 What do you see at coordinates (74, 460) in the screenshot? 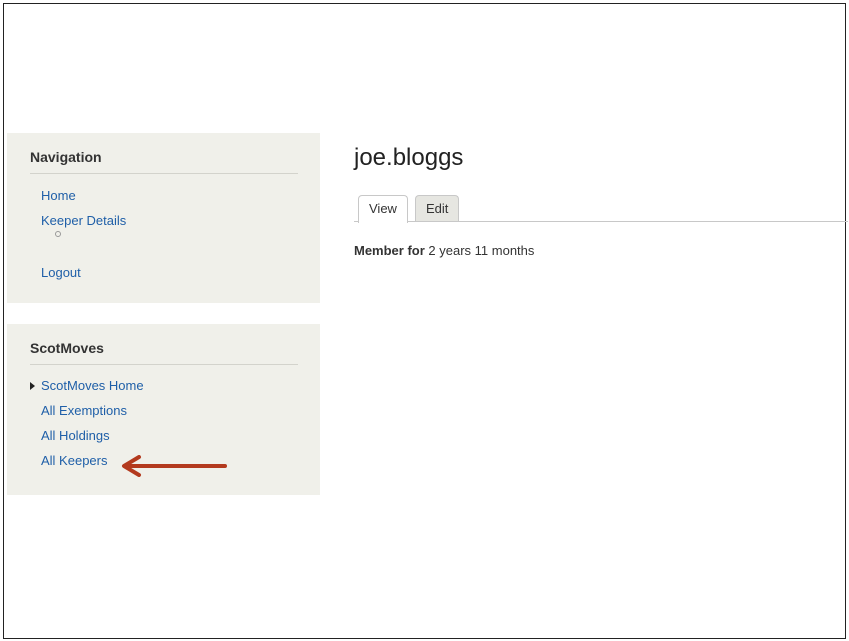
I see `all-keepers-link: All Keepers` at bounding box center [74, 460].